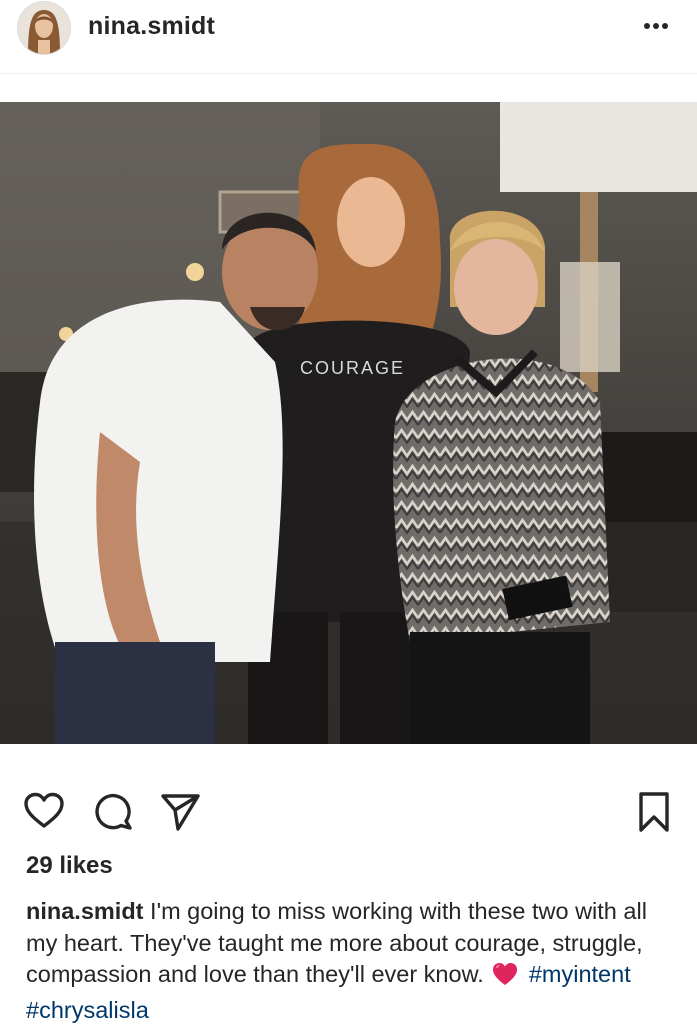 The width and height of the screenshot is (697, 1026). What do you see at coordinates (114, 812) in the screenshot?
I see `comment-icon` at bounding box center [114, 812].